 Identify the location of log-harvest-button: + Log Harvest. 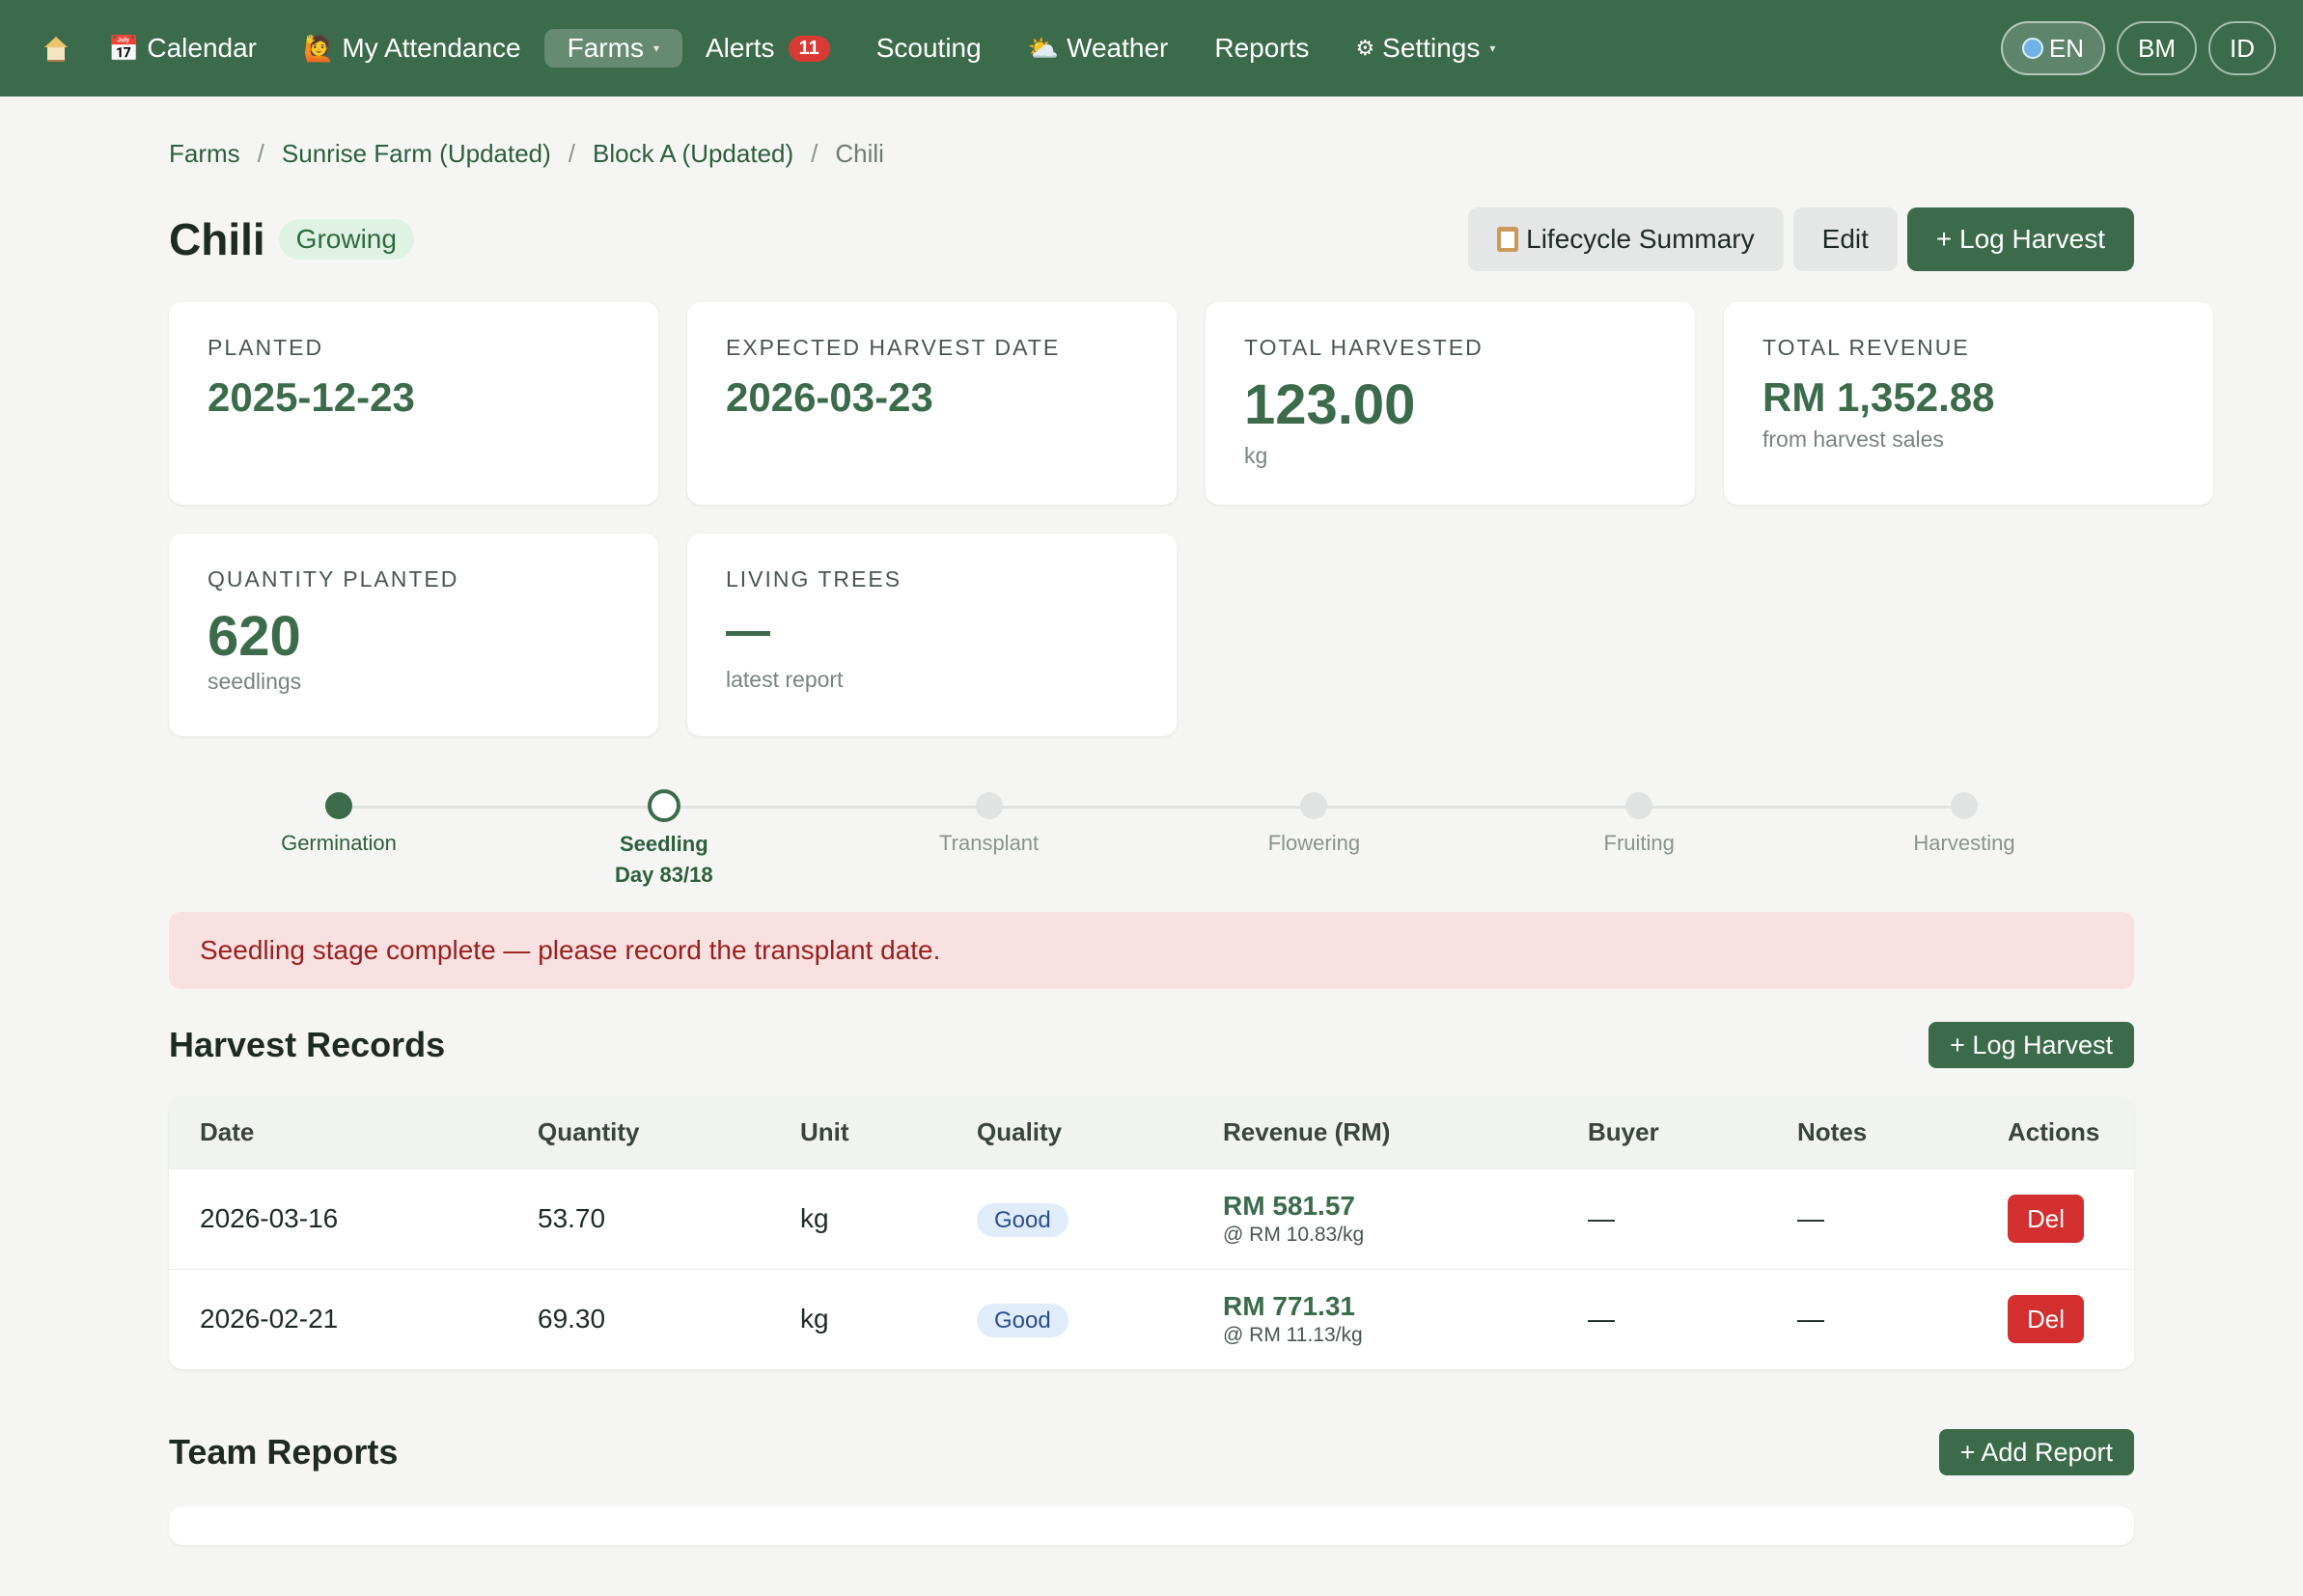
(2020, 239).